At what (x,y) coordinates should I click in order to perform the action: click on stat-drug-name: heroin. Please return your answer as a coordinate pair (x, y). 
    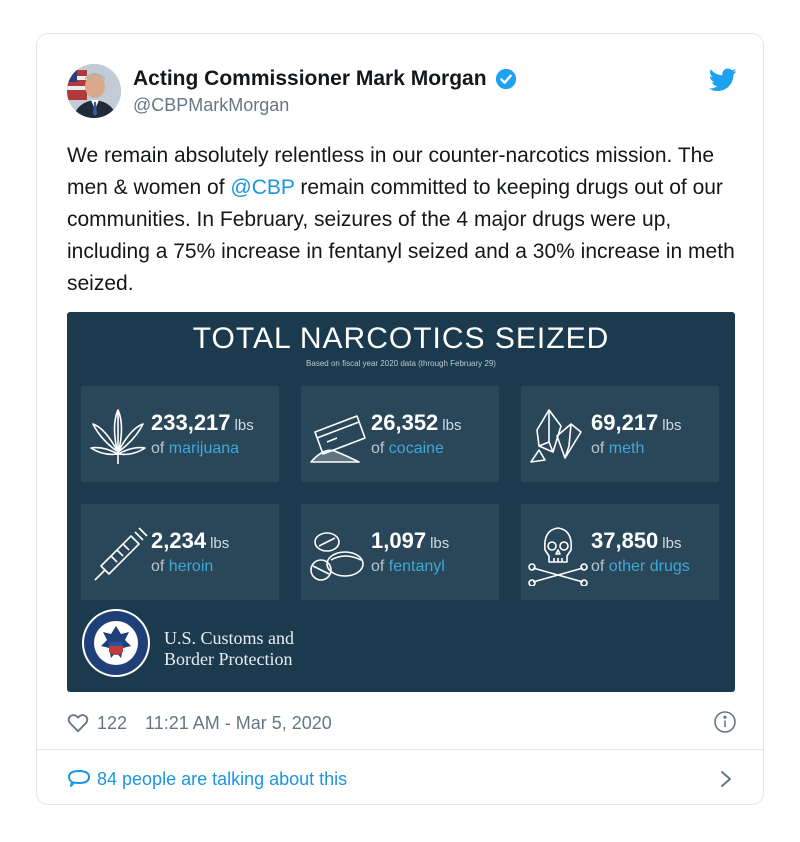
    Looking at the image, I should click on (191, 566).